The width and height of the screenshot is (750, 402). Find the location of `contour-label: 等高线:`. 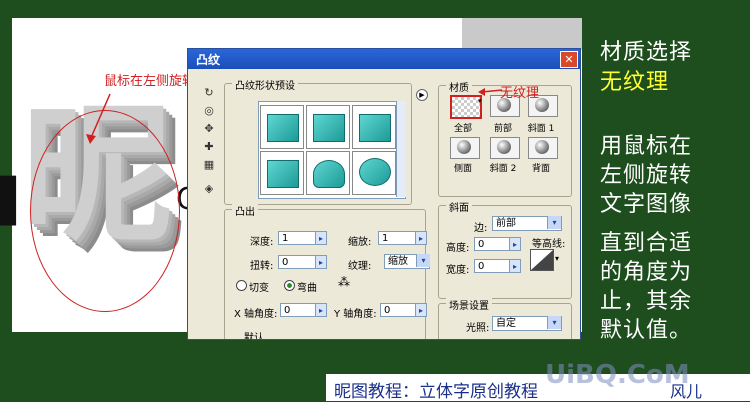

contour-label: 等高线: is located at coordinates (549, 244).